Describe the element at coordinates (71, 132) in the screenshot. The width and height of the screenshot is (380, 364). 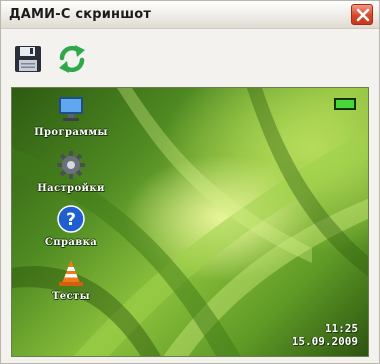
I see `desktop-icon-label: Программы` at that location.